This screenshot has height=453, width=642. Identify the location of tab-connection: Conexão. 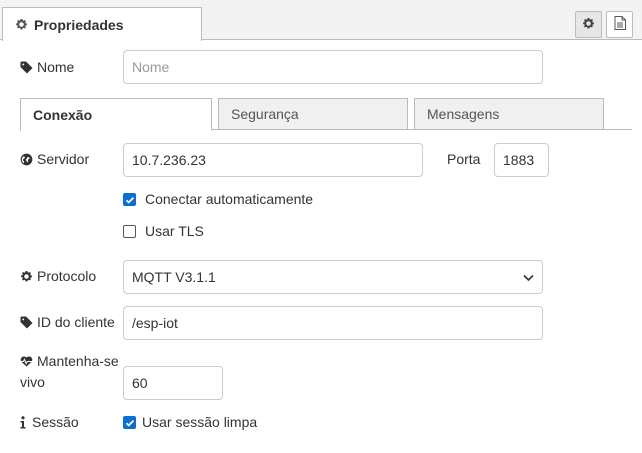
(116, 114).